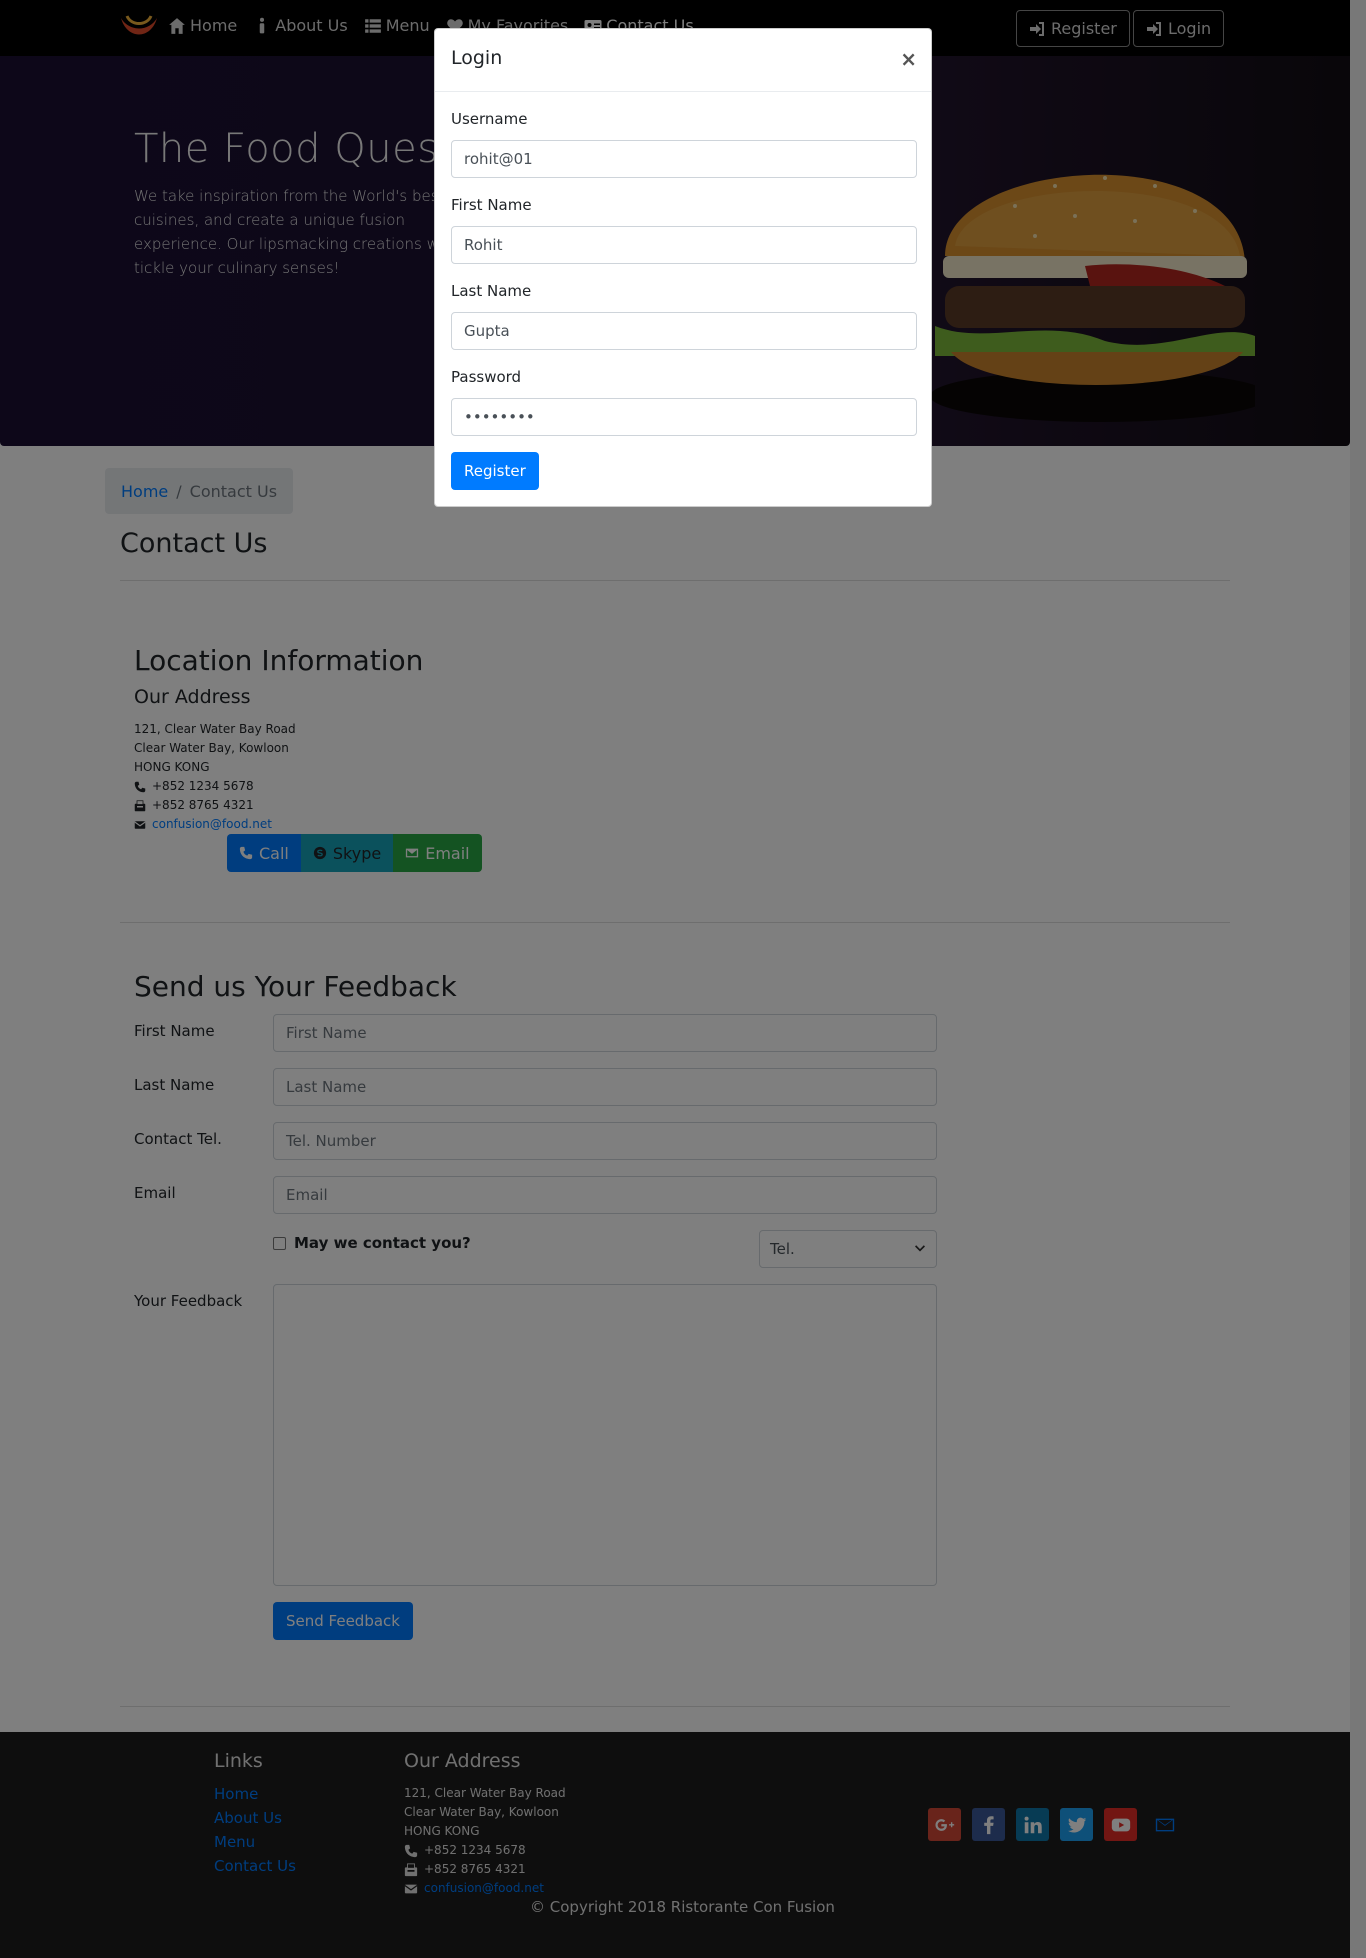 This screenshot has width=1366, height=1958. Describe the element at coordinates (908, 59) in the screenshot. I see `close-icon: ×` at that location.